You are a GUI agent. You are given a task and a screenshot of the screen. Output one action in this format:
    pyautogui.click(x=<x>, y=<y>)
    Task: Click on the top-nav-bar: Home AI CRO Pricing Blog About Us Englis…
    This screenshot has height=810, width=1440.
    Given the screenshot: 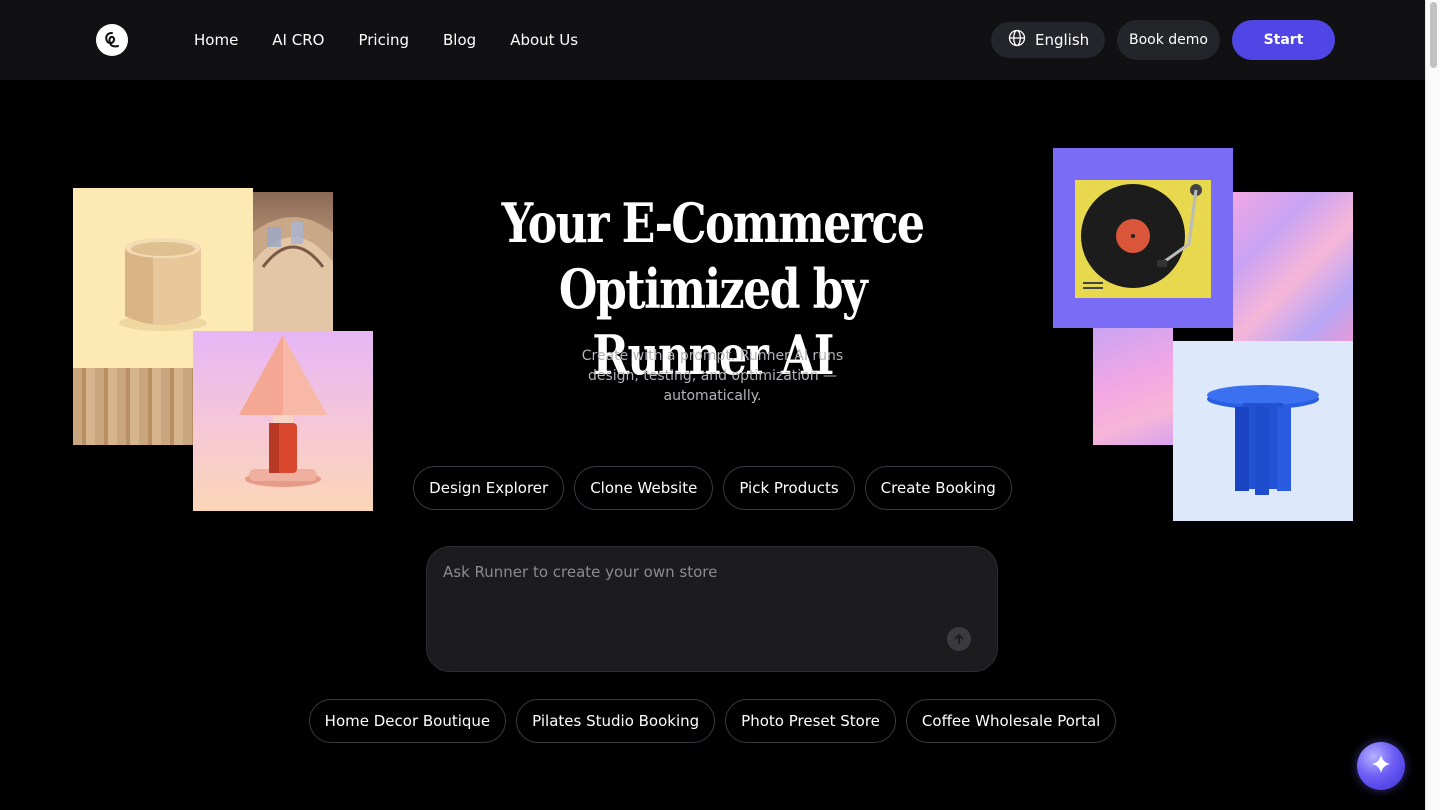 What is the action you would take?
    pyautogui.click(x=712, y=40)
    